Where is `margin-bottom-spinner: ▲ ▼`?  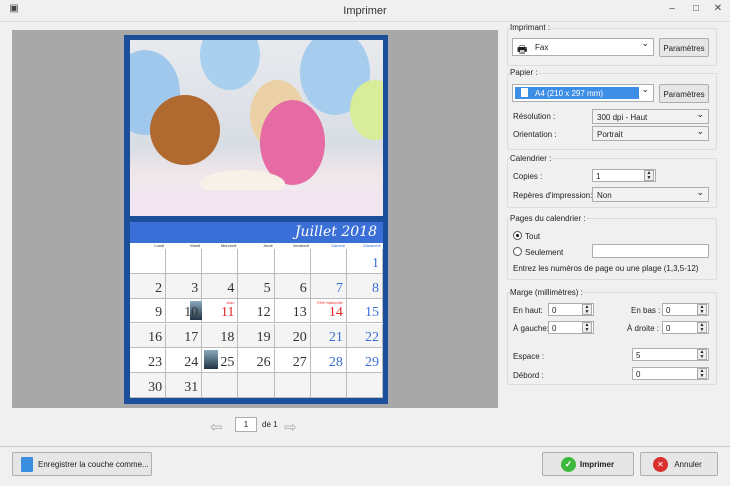
margin-bottom-spinner: ▲ ▼ is located at coordinates (702, 309).